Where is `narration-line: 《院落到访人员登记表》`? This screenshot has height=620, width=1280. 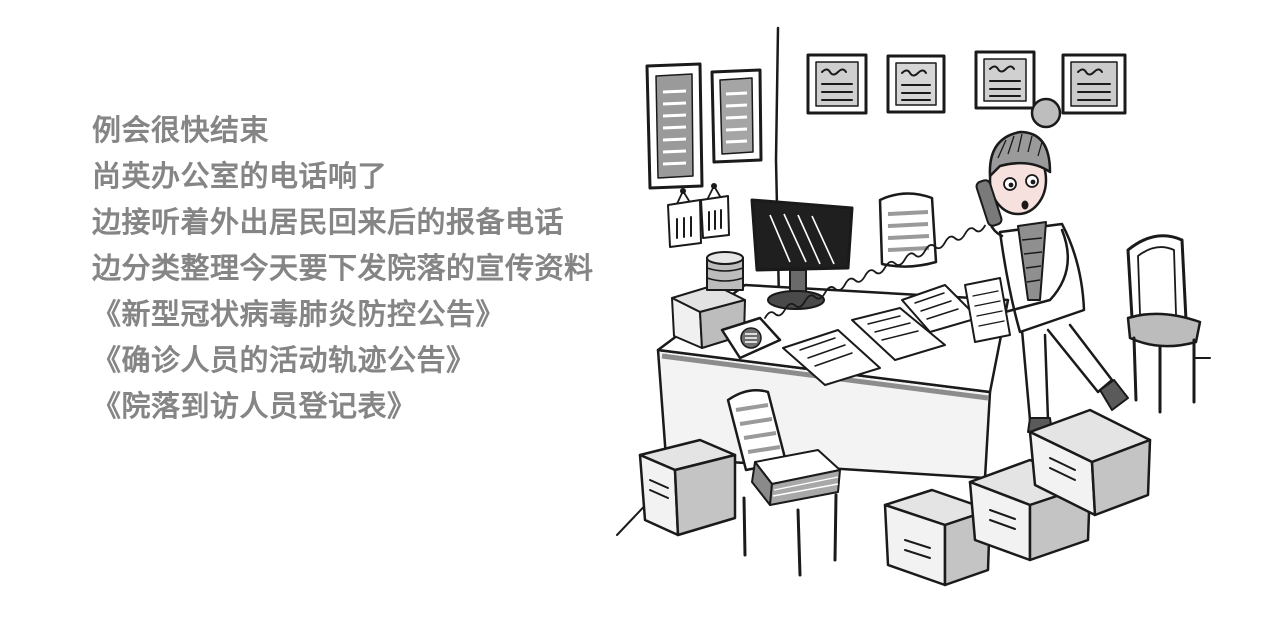
narration-line: 《院落到访人员登记表》 is located at coordinates (254, 406).